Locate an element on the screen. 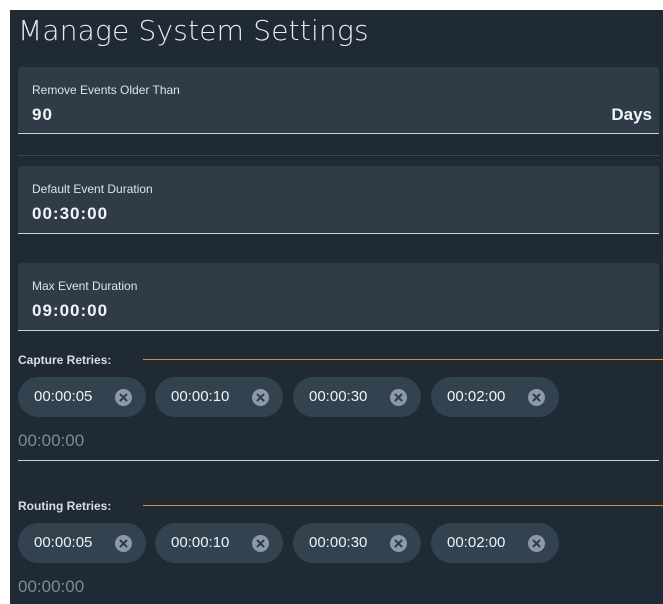 The height and width of the screenshot is (604, 663). days-suffix: Days is located at coordinates (631, 114).